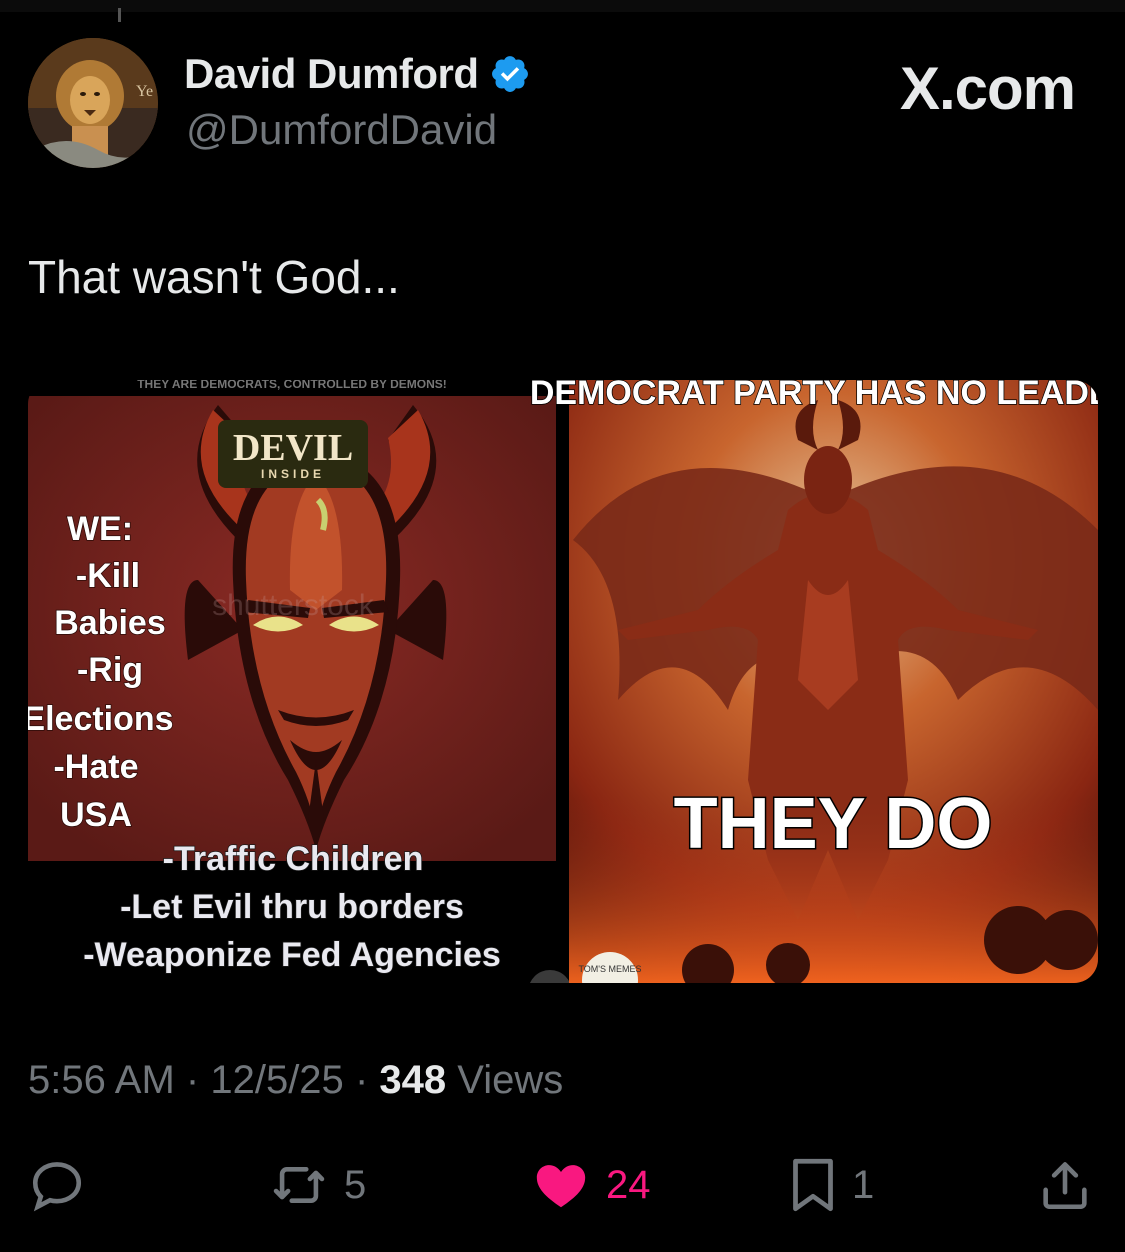 Image resolution: width=1125 pixels, height=1252 pixels. I want to click on tweet-time: 5:56 AM, so click(101, 1080).